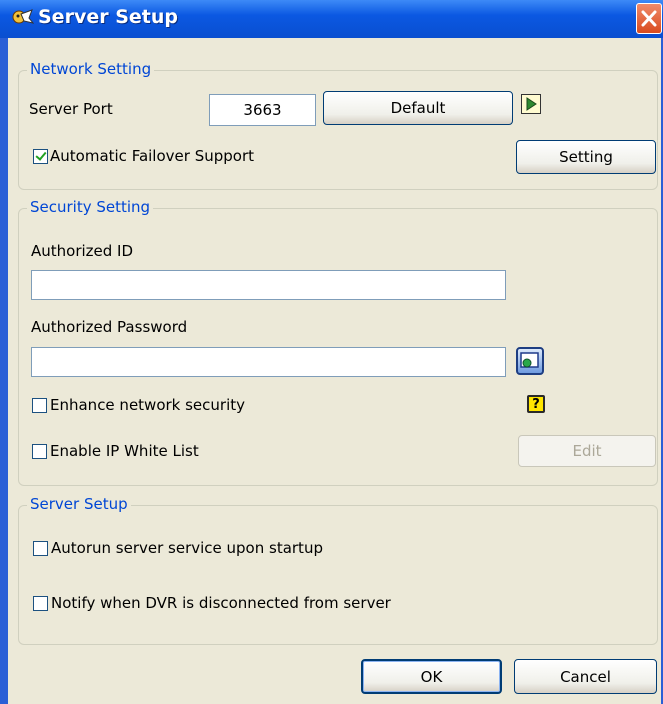  Describe the element at coordinates (39, 405) in the screenshot. I see `enhance-security-checkbox` at that location.